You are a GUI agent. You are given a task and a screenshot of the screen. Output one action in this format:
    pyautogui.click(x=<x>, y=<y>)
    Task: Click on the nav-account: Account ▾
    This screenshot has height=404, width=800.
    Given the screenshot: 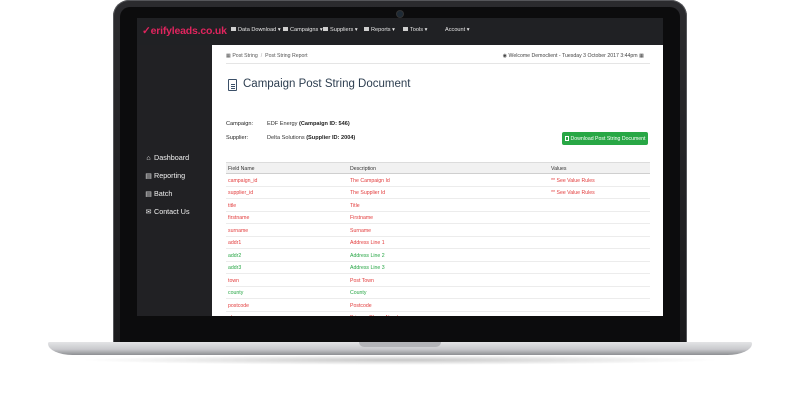 What is the action you would take?
    pyautogui.click(x=457, y=30)
    